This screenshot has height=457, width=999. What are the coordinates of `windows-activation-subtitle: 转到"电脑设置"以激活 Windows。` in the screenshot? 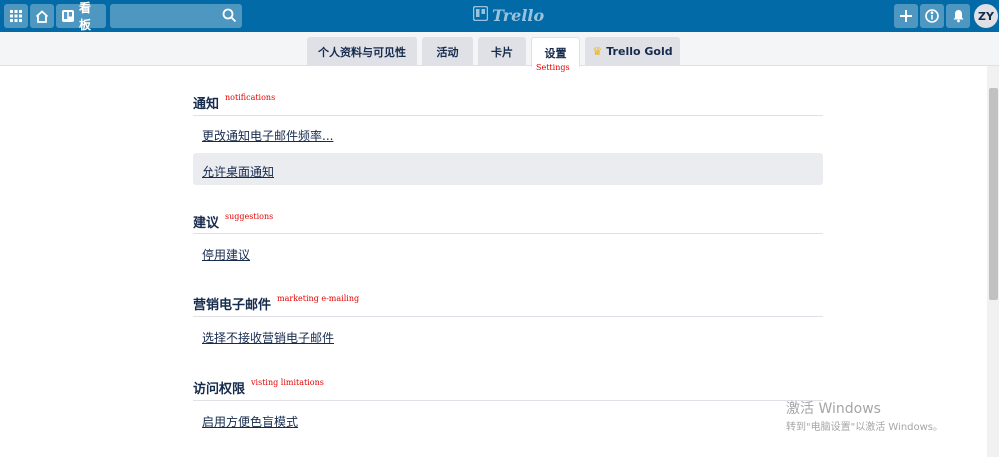 It's located at (865, 427).